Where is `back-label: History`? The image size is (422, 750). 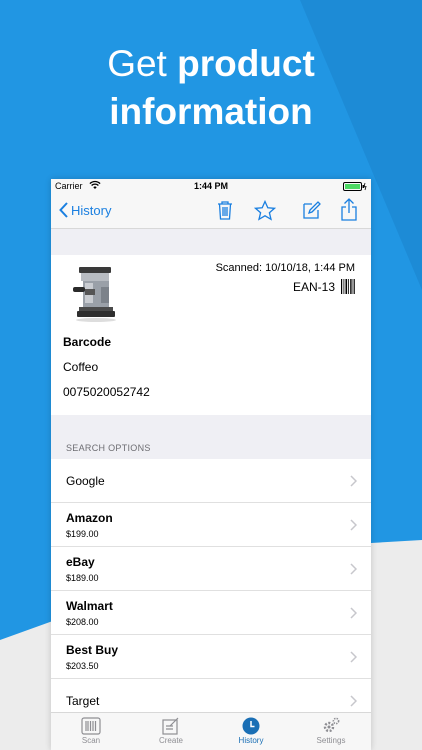 back-label: History is located at coordinates (91, 210).